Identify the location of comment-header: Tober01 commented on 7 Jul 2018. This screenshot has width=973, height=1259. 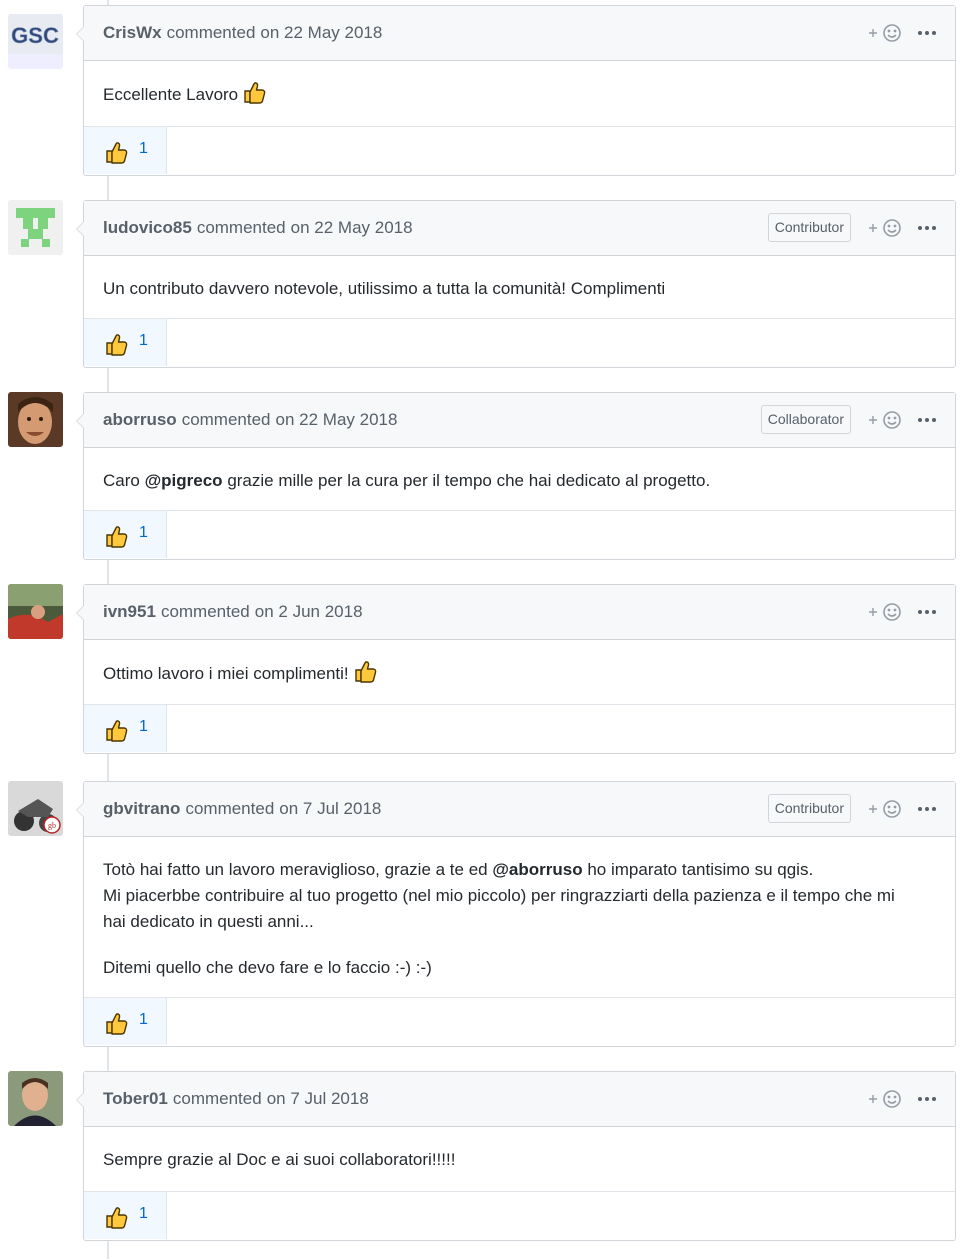
(519, 1099).